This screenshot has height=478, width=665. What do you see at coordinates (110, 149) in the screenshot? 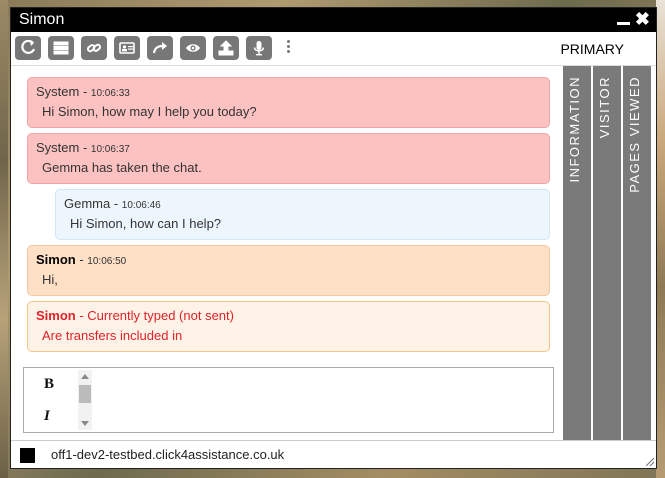
I see `message-time: 10:06:37` at bounding box center [110, 149].